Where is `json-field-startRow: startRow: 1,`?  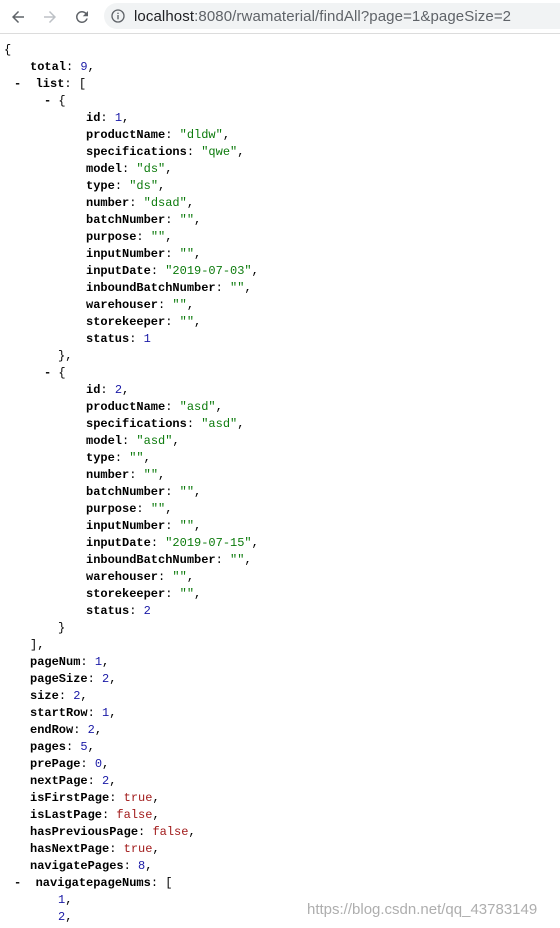
json-field-startRow: startRow: 1, is located at coordinates (73, 713).